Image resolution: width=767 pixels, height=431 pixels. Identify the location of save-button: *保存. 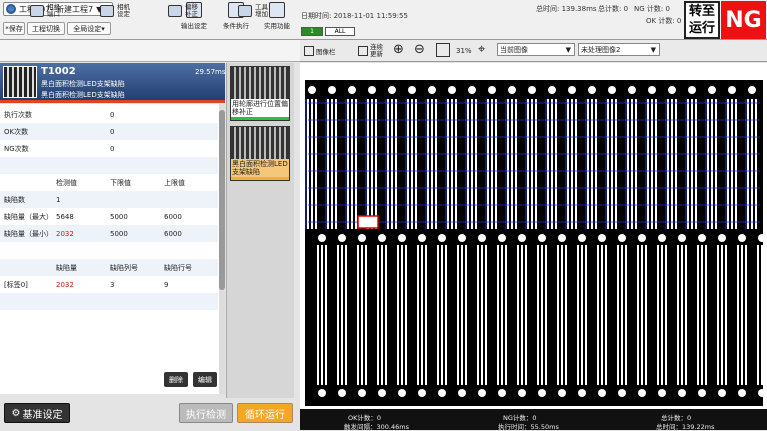
(14, 28).